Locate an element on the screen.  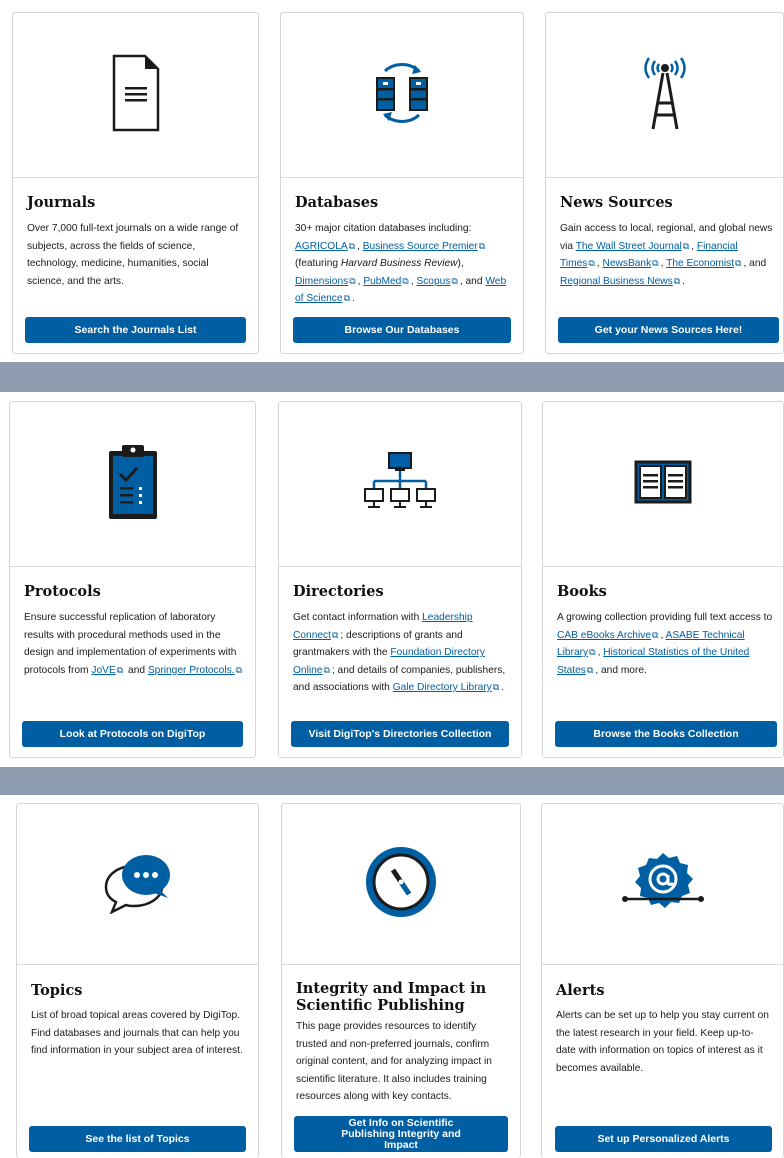
card-title: Databases is located at coordinates (337, 202).